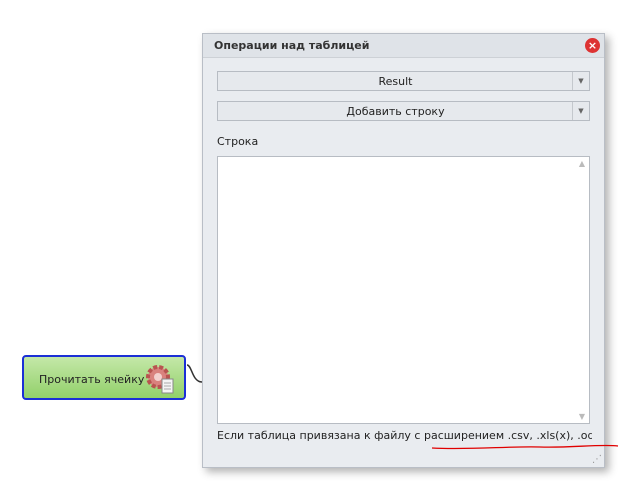 The height and width of the screenshot is (495, 632). Describe the element at coordinates (160, 379) in the screenshot. I see `gear-document-icon` at that location.